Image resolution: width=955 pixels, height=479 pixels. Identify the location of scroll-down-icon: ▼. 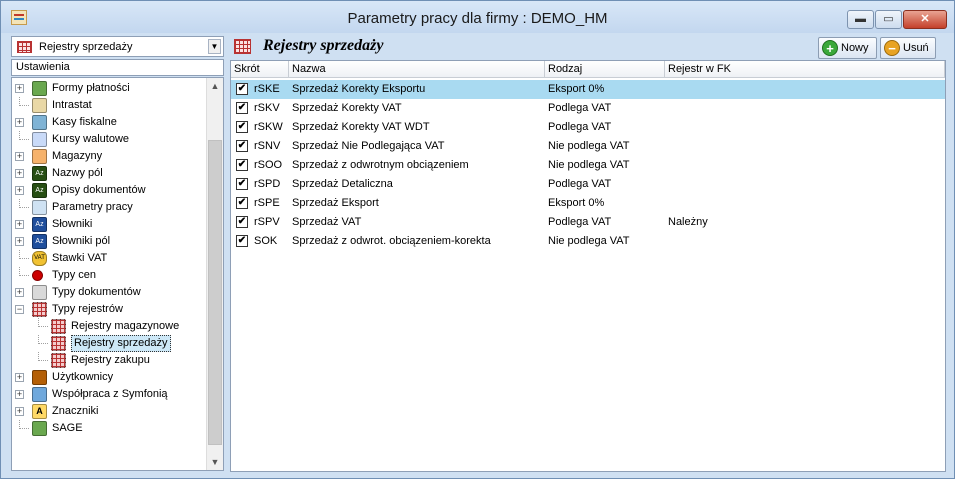
(215, 462).